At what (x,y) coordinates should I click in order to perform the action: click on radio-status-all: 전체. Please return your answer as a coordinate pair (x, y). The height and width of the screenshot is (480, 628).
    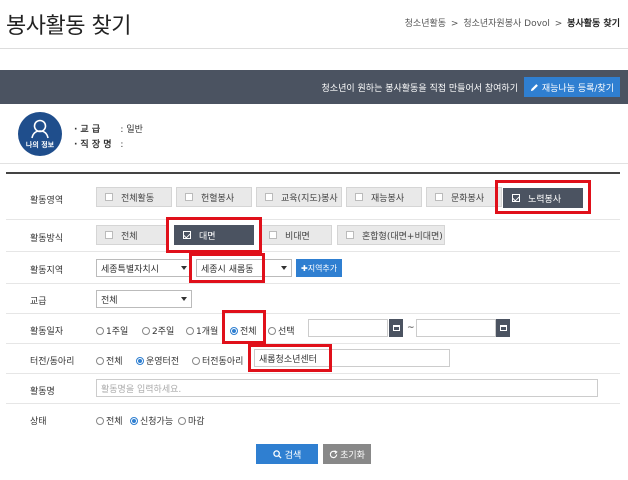
    Looking at the image, I should click on (109, 420).